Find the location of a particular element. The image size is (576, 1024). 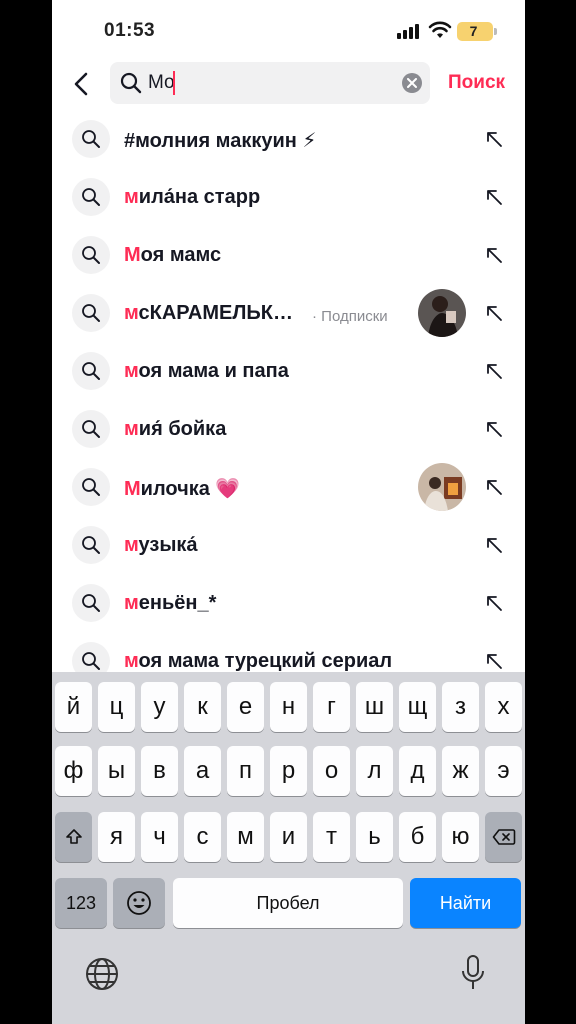

key-letter: и is located at coordinates (288, 837).